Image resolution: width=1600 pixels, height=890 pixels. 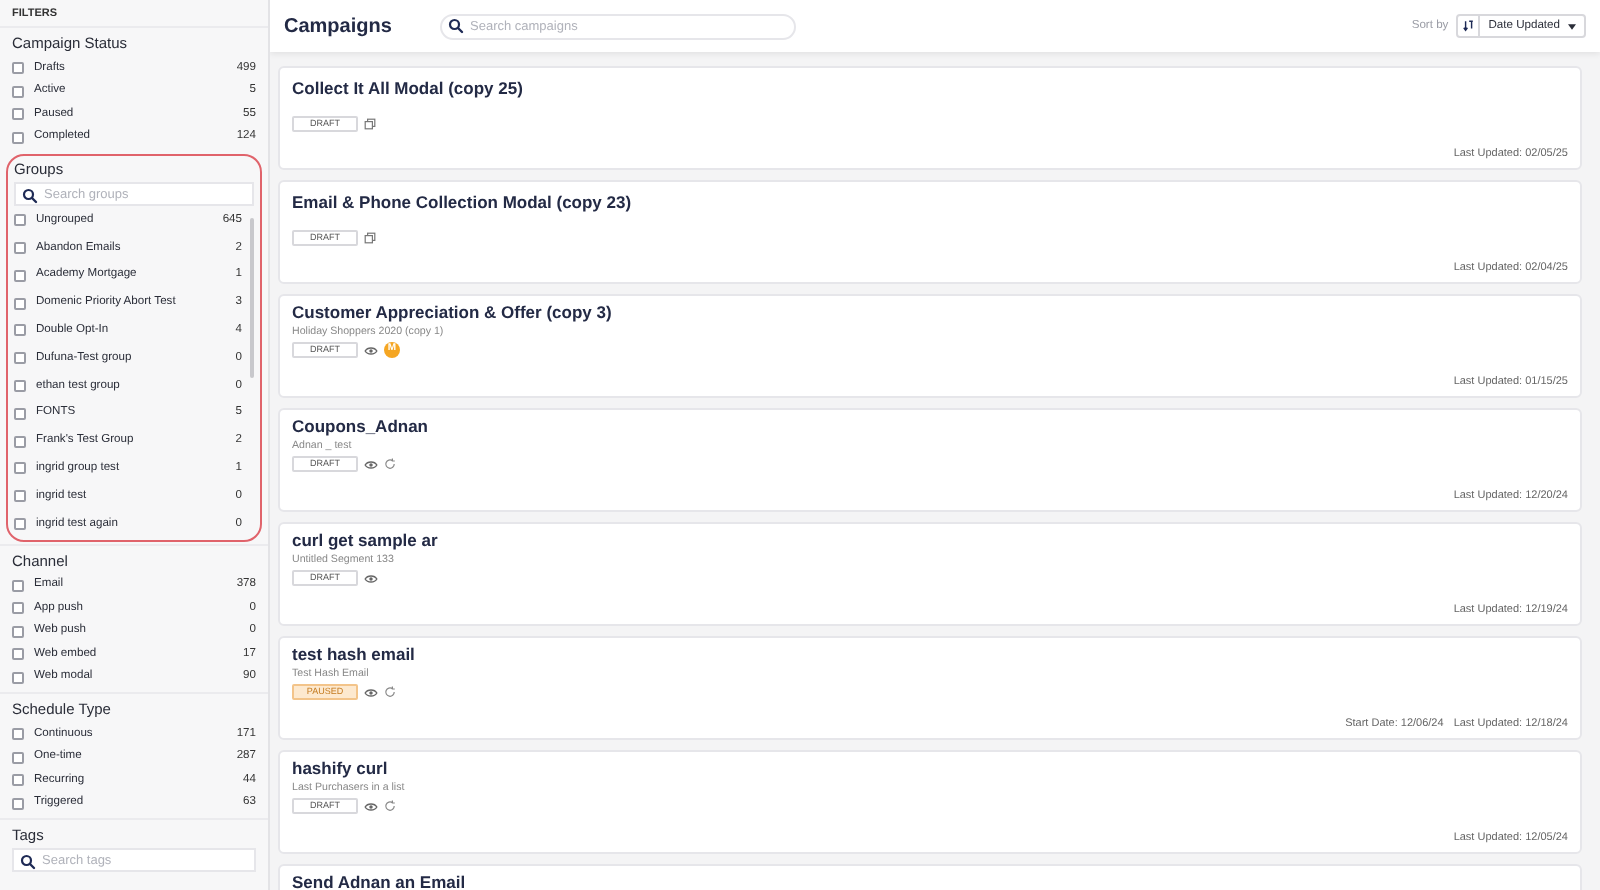 I want to click on campaign-card: Send Adnan an Email, so click(x=930, y=877).